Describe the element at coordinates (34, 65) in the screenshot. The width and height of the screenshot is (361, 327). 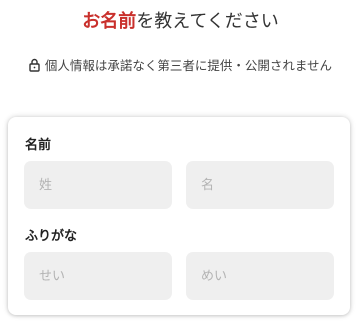
I see `lock-icon` at that location.